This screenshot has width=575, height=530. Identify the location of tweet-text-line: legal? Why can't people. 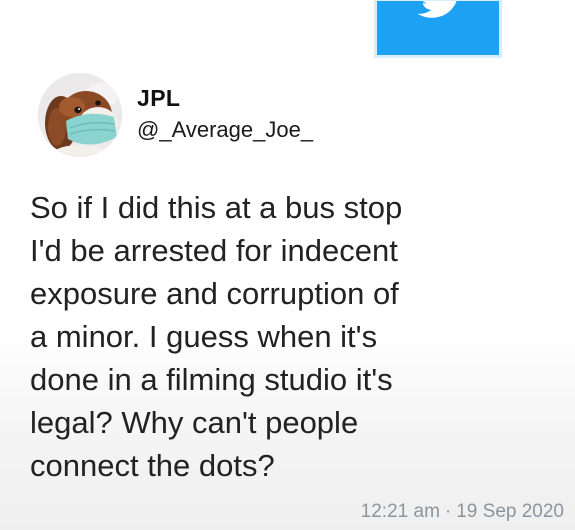
(194, 422).